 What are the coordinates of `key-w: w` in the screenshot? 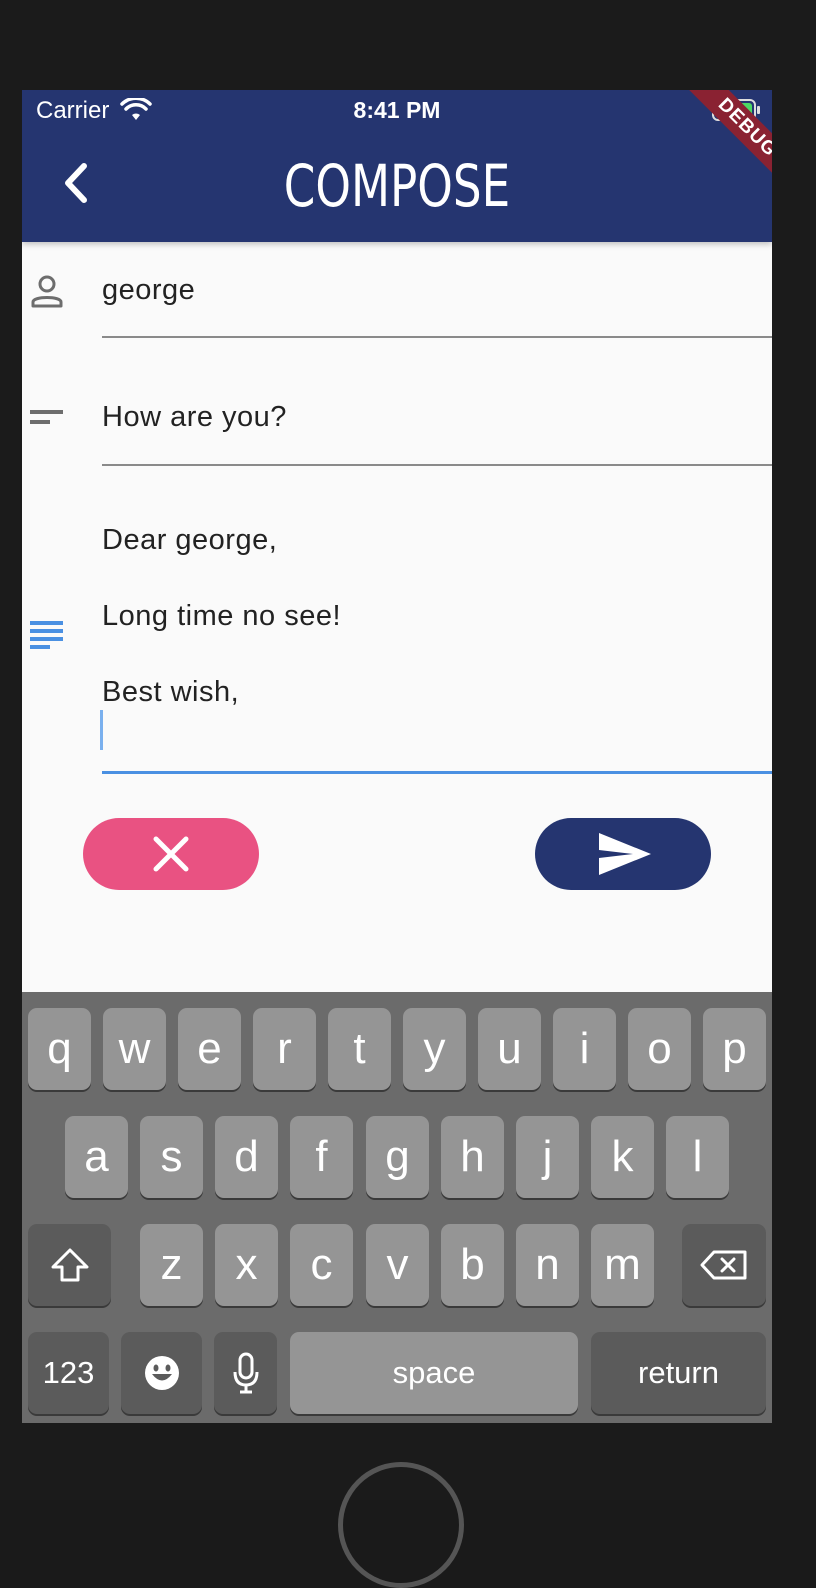 It's located at (134, 1049).